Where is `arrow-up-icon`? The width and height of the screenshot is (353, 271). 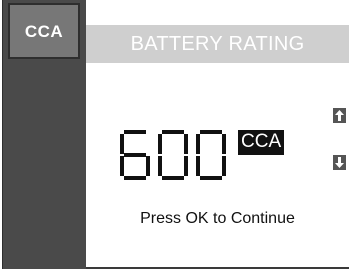
arrow-up-icon is located at coordinates (339, 115).